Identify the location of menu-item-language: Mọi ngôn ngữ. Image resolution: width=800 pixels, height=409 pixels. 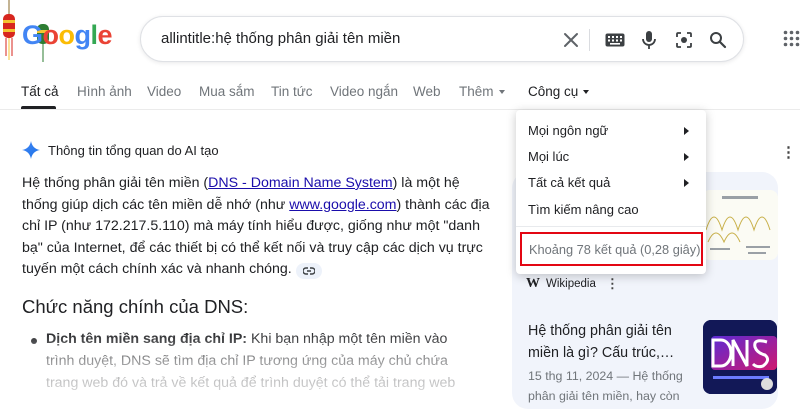
(568, 130).